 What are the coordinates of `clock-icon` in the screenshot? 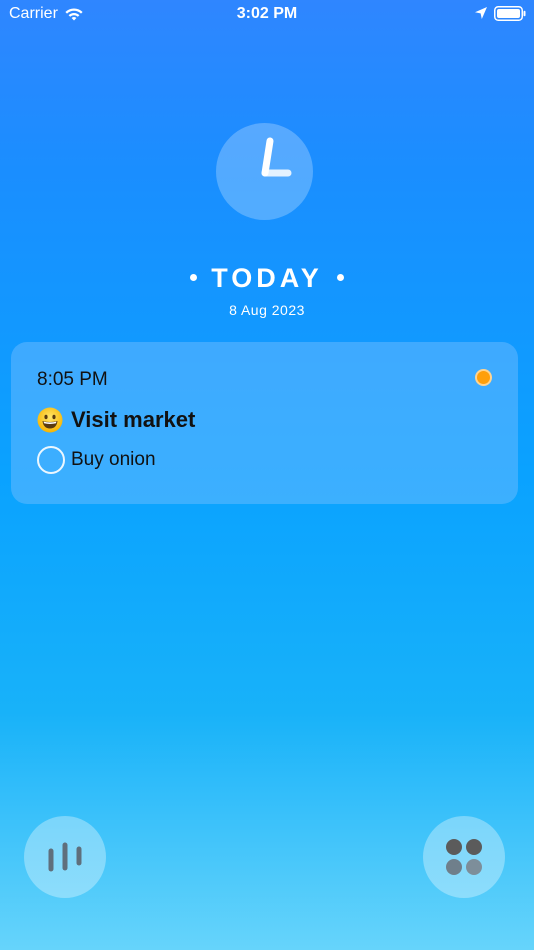 It's located at (276, 157).